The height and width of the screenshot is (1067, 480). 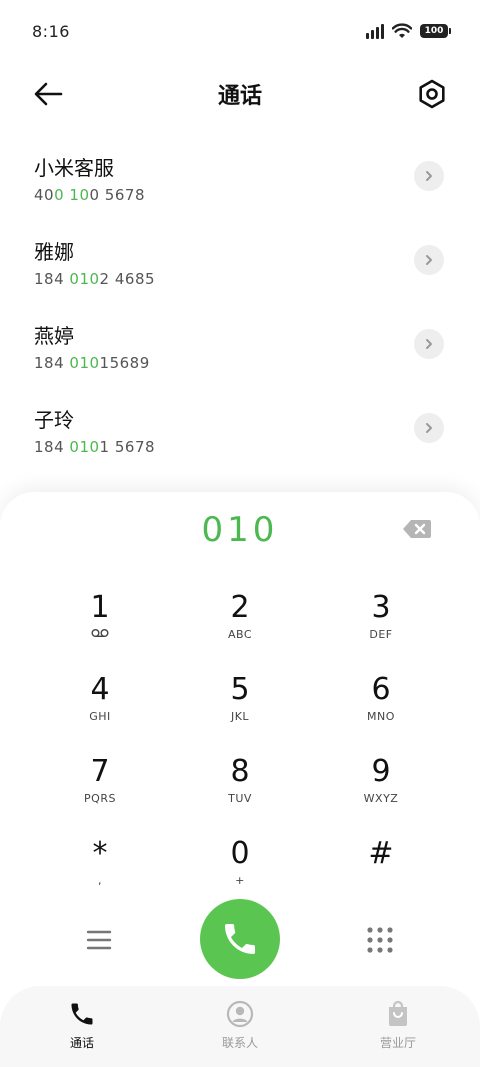 What do you see at coordinates (100, 880) in the screenshot?
I see `key-letters: ,` at bounding box center [100, 880].